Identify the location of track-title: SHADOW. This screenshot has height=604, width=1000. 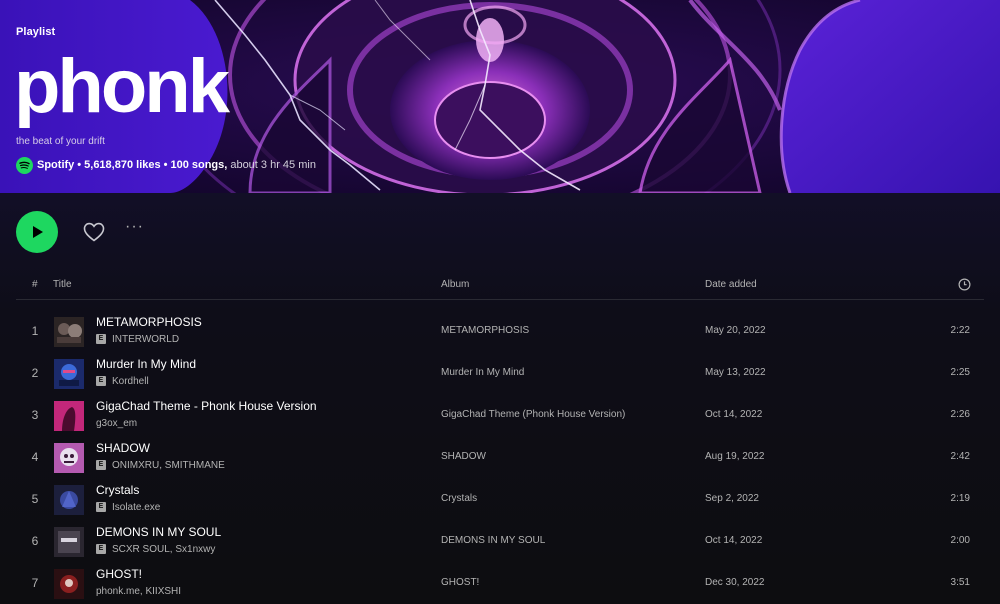
(123, 448).